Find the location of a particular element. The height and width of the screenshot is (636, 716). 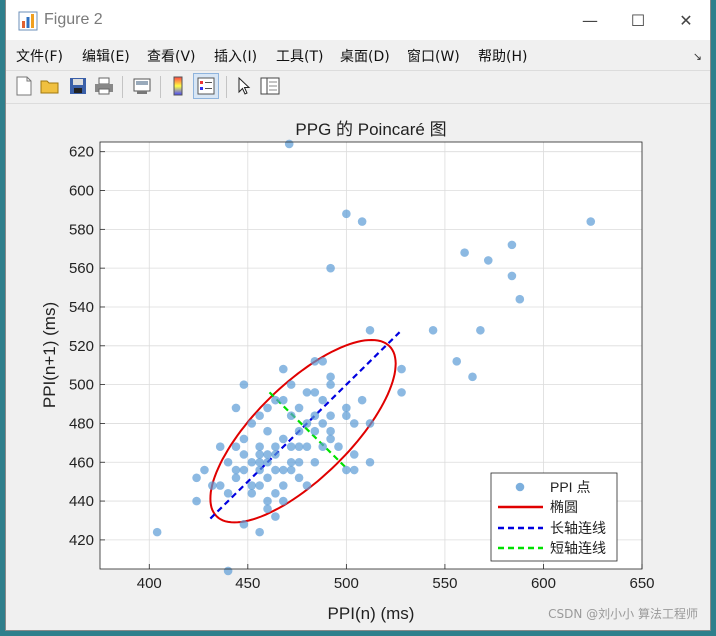

new-file-button is located at coordinates (24, 86).